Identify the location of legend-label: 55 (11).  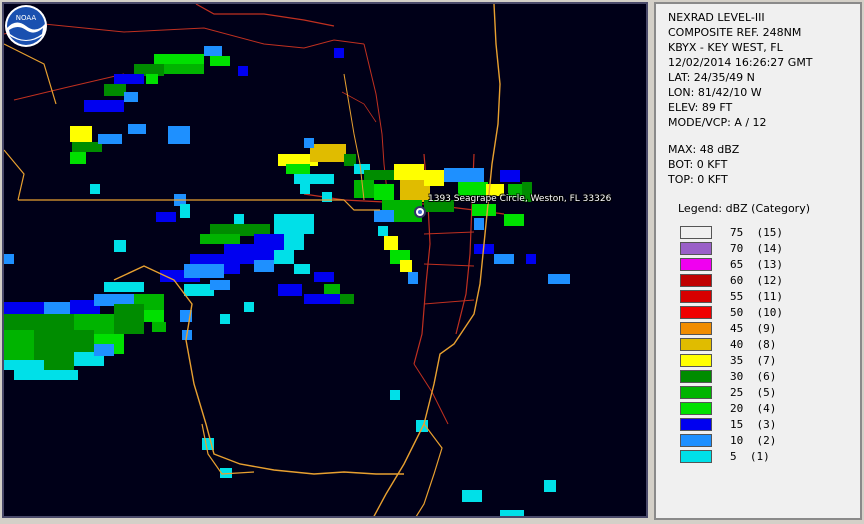
(756, 296).